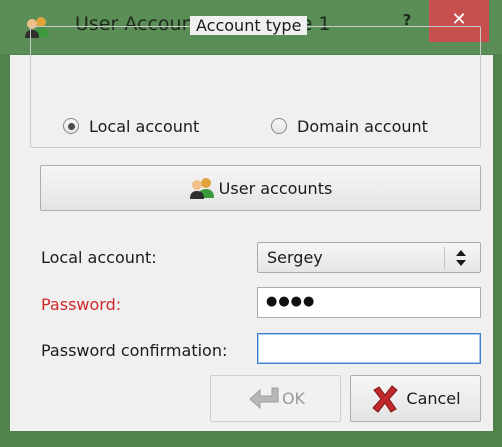 This screenshot has height=447, width=502. I want to click on radio-domain-account: Domain account, so click(349, 126).